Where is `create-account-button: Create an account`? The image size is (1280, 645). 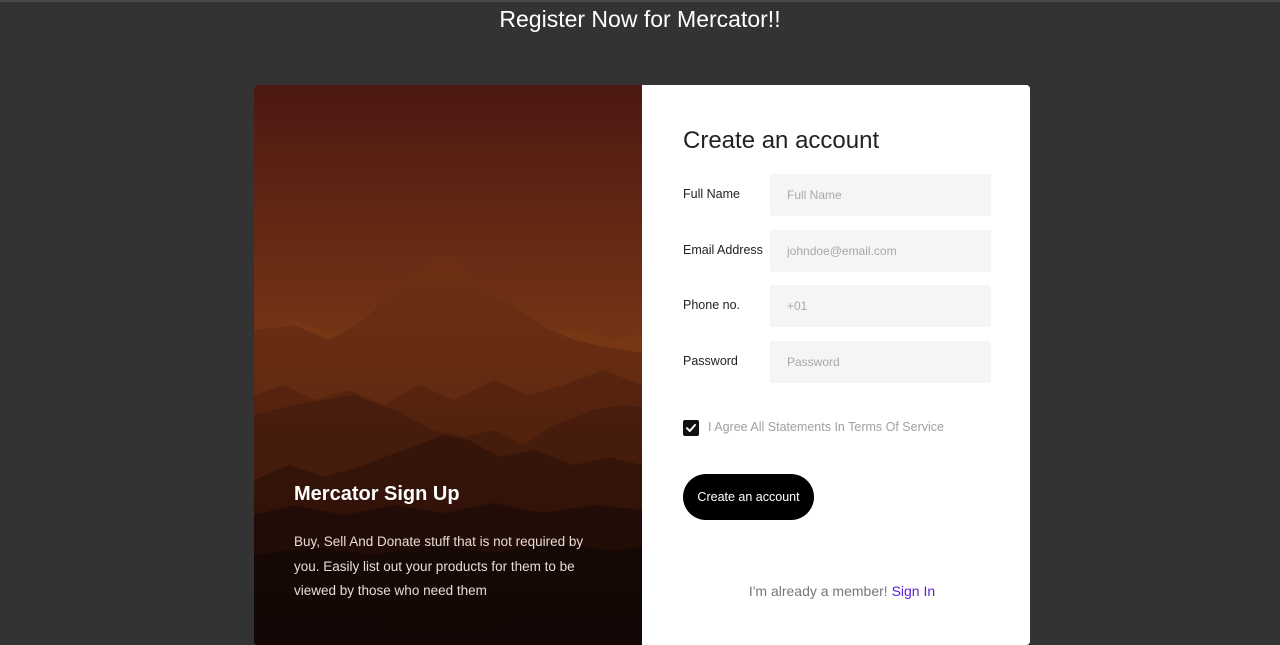
create-account-button: Create an account is located at coordinates (748, 497).